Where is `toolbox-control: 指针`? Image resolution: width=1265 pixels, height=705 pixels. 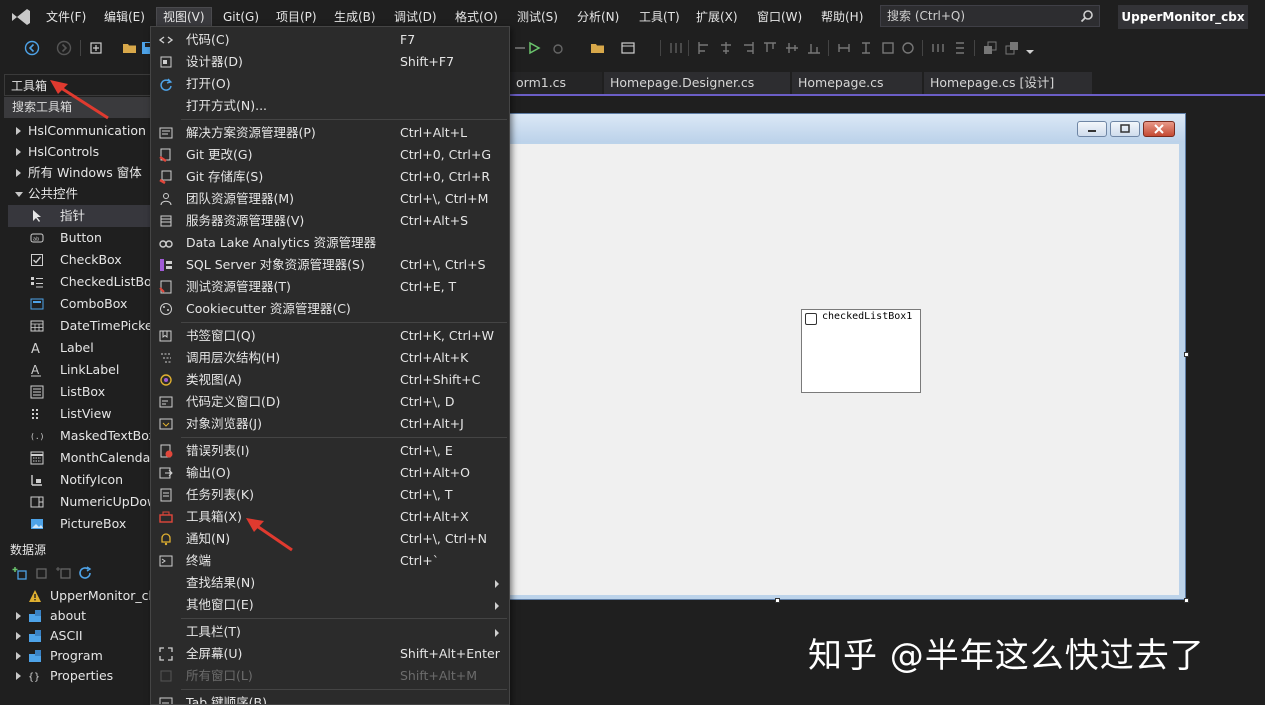 toolbox-control: 指针 is located at coordinates (80, 216).